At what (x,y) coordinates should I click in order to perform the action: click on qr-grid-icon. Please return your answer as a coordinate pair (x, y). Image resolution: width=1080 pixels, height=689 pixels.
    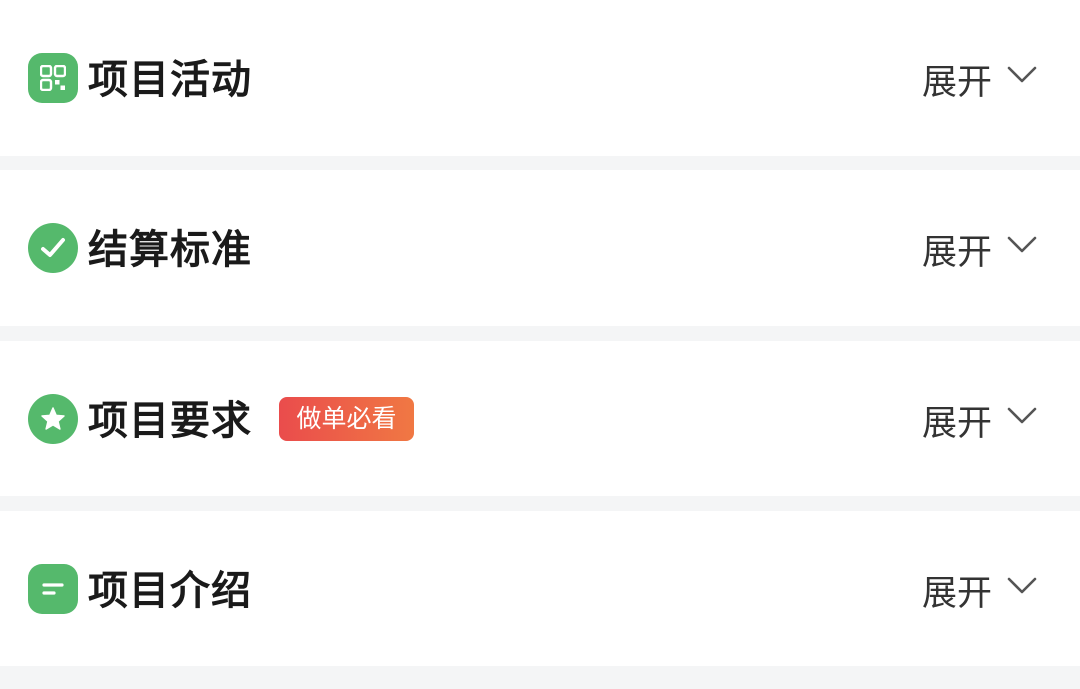
    Looking at the image, I should click on (53, 78).